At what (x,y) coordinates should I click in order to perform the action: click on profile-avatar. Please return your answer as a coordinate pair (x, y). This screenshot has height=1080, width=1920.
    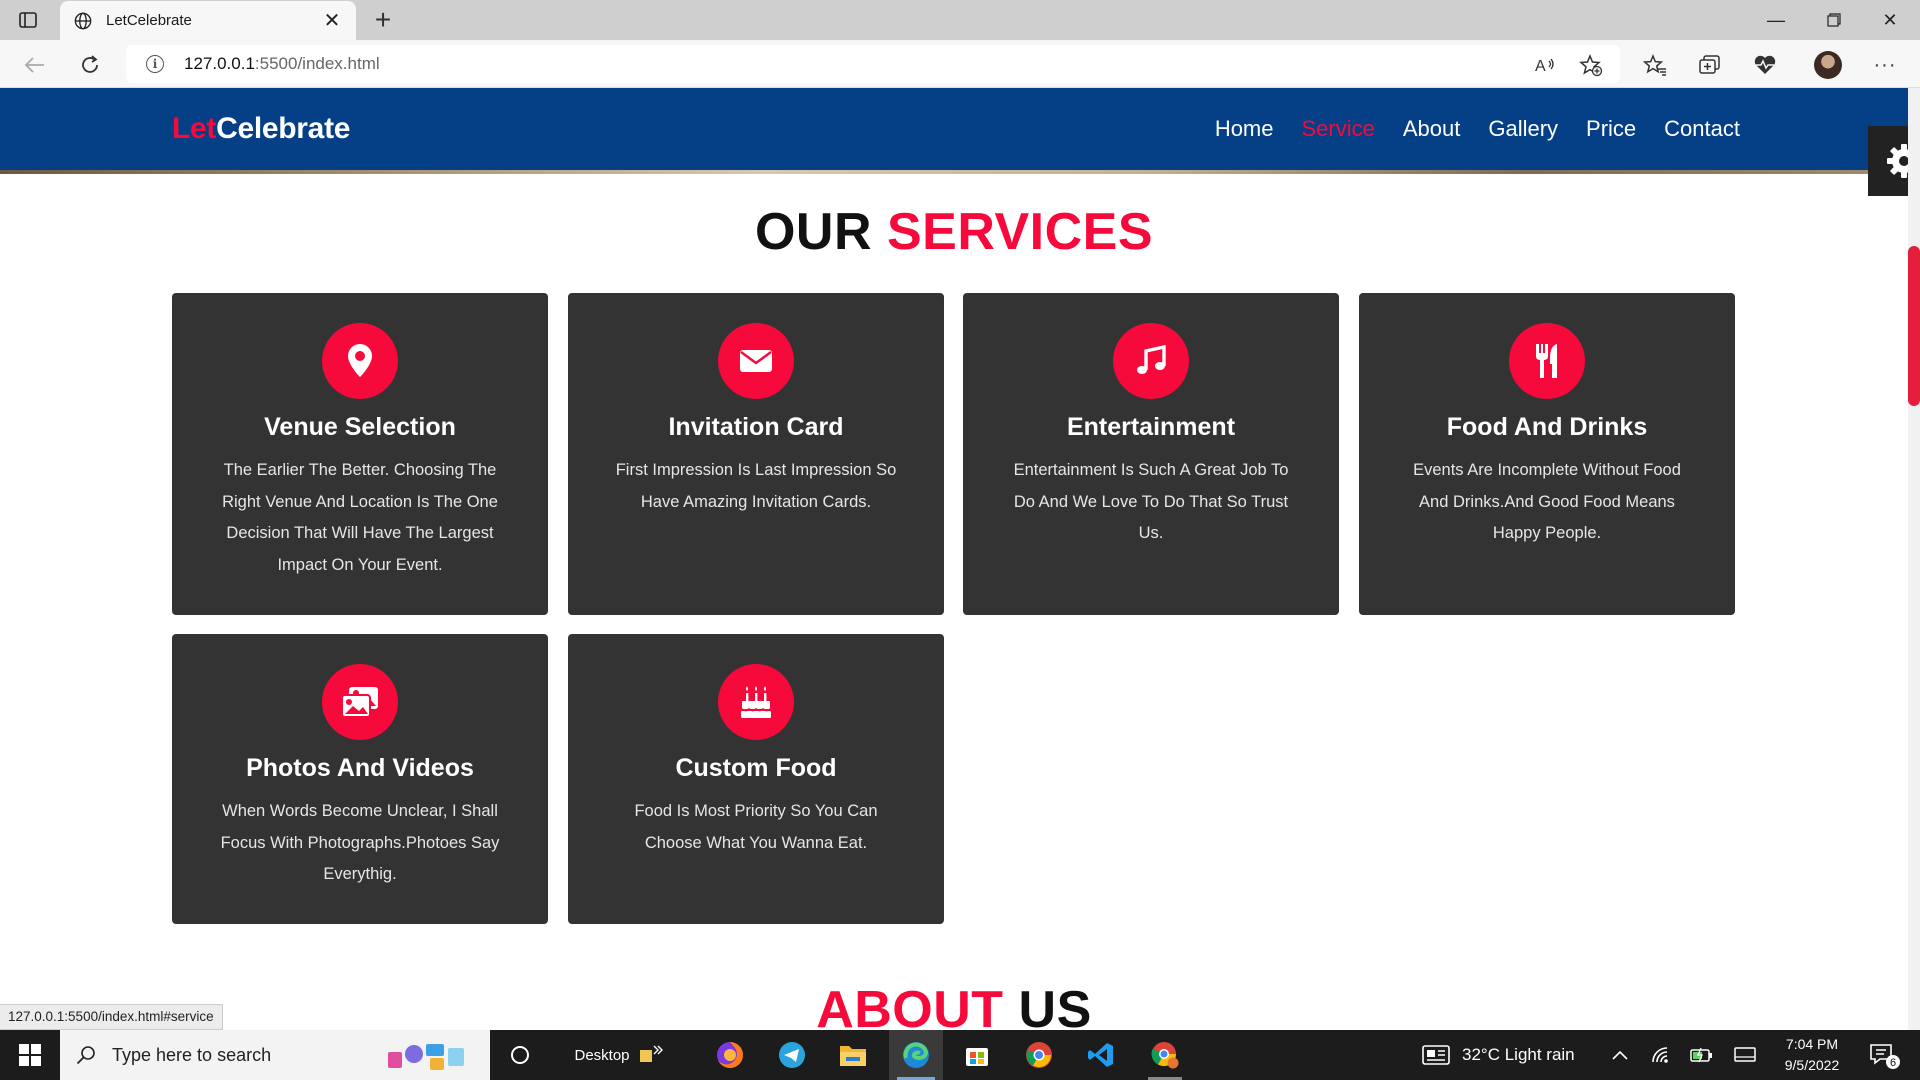
    Looking at the image, I should click on (1828, 65).